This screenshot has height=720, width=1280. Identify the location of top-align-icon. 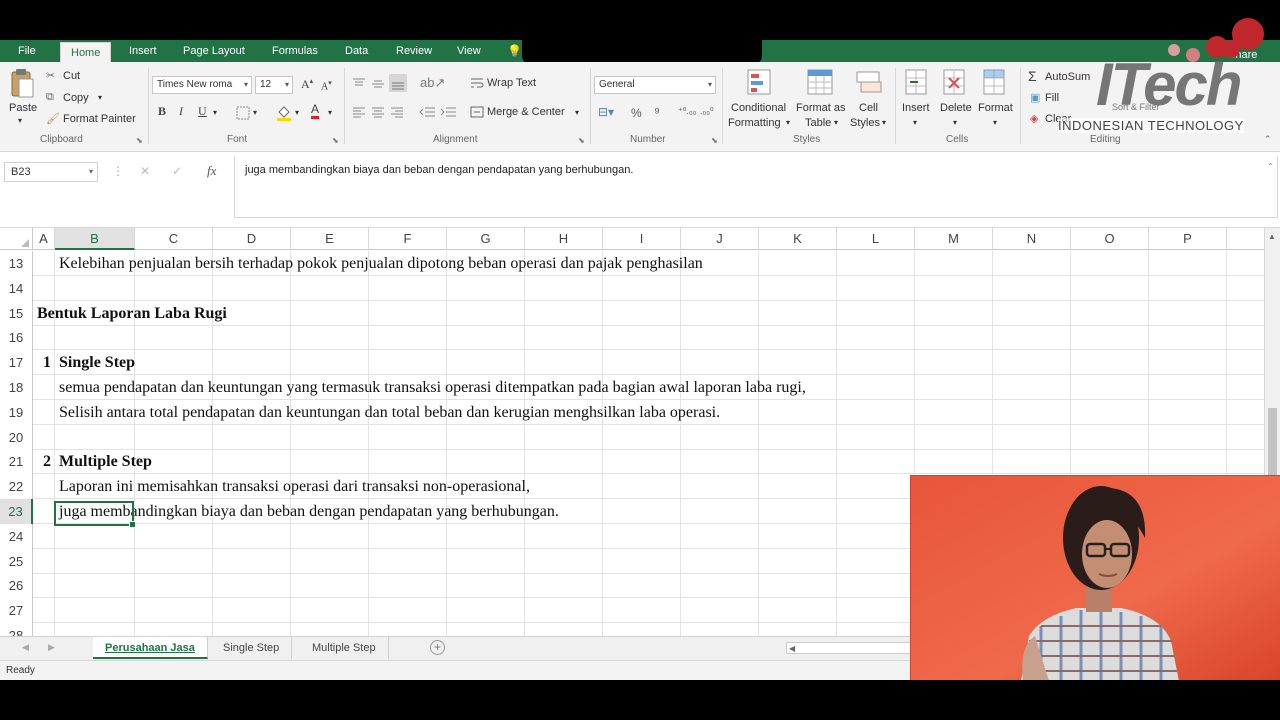
(359, 84).